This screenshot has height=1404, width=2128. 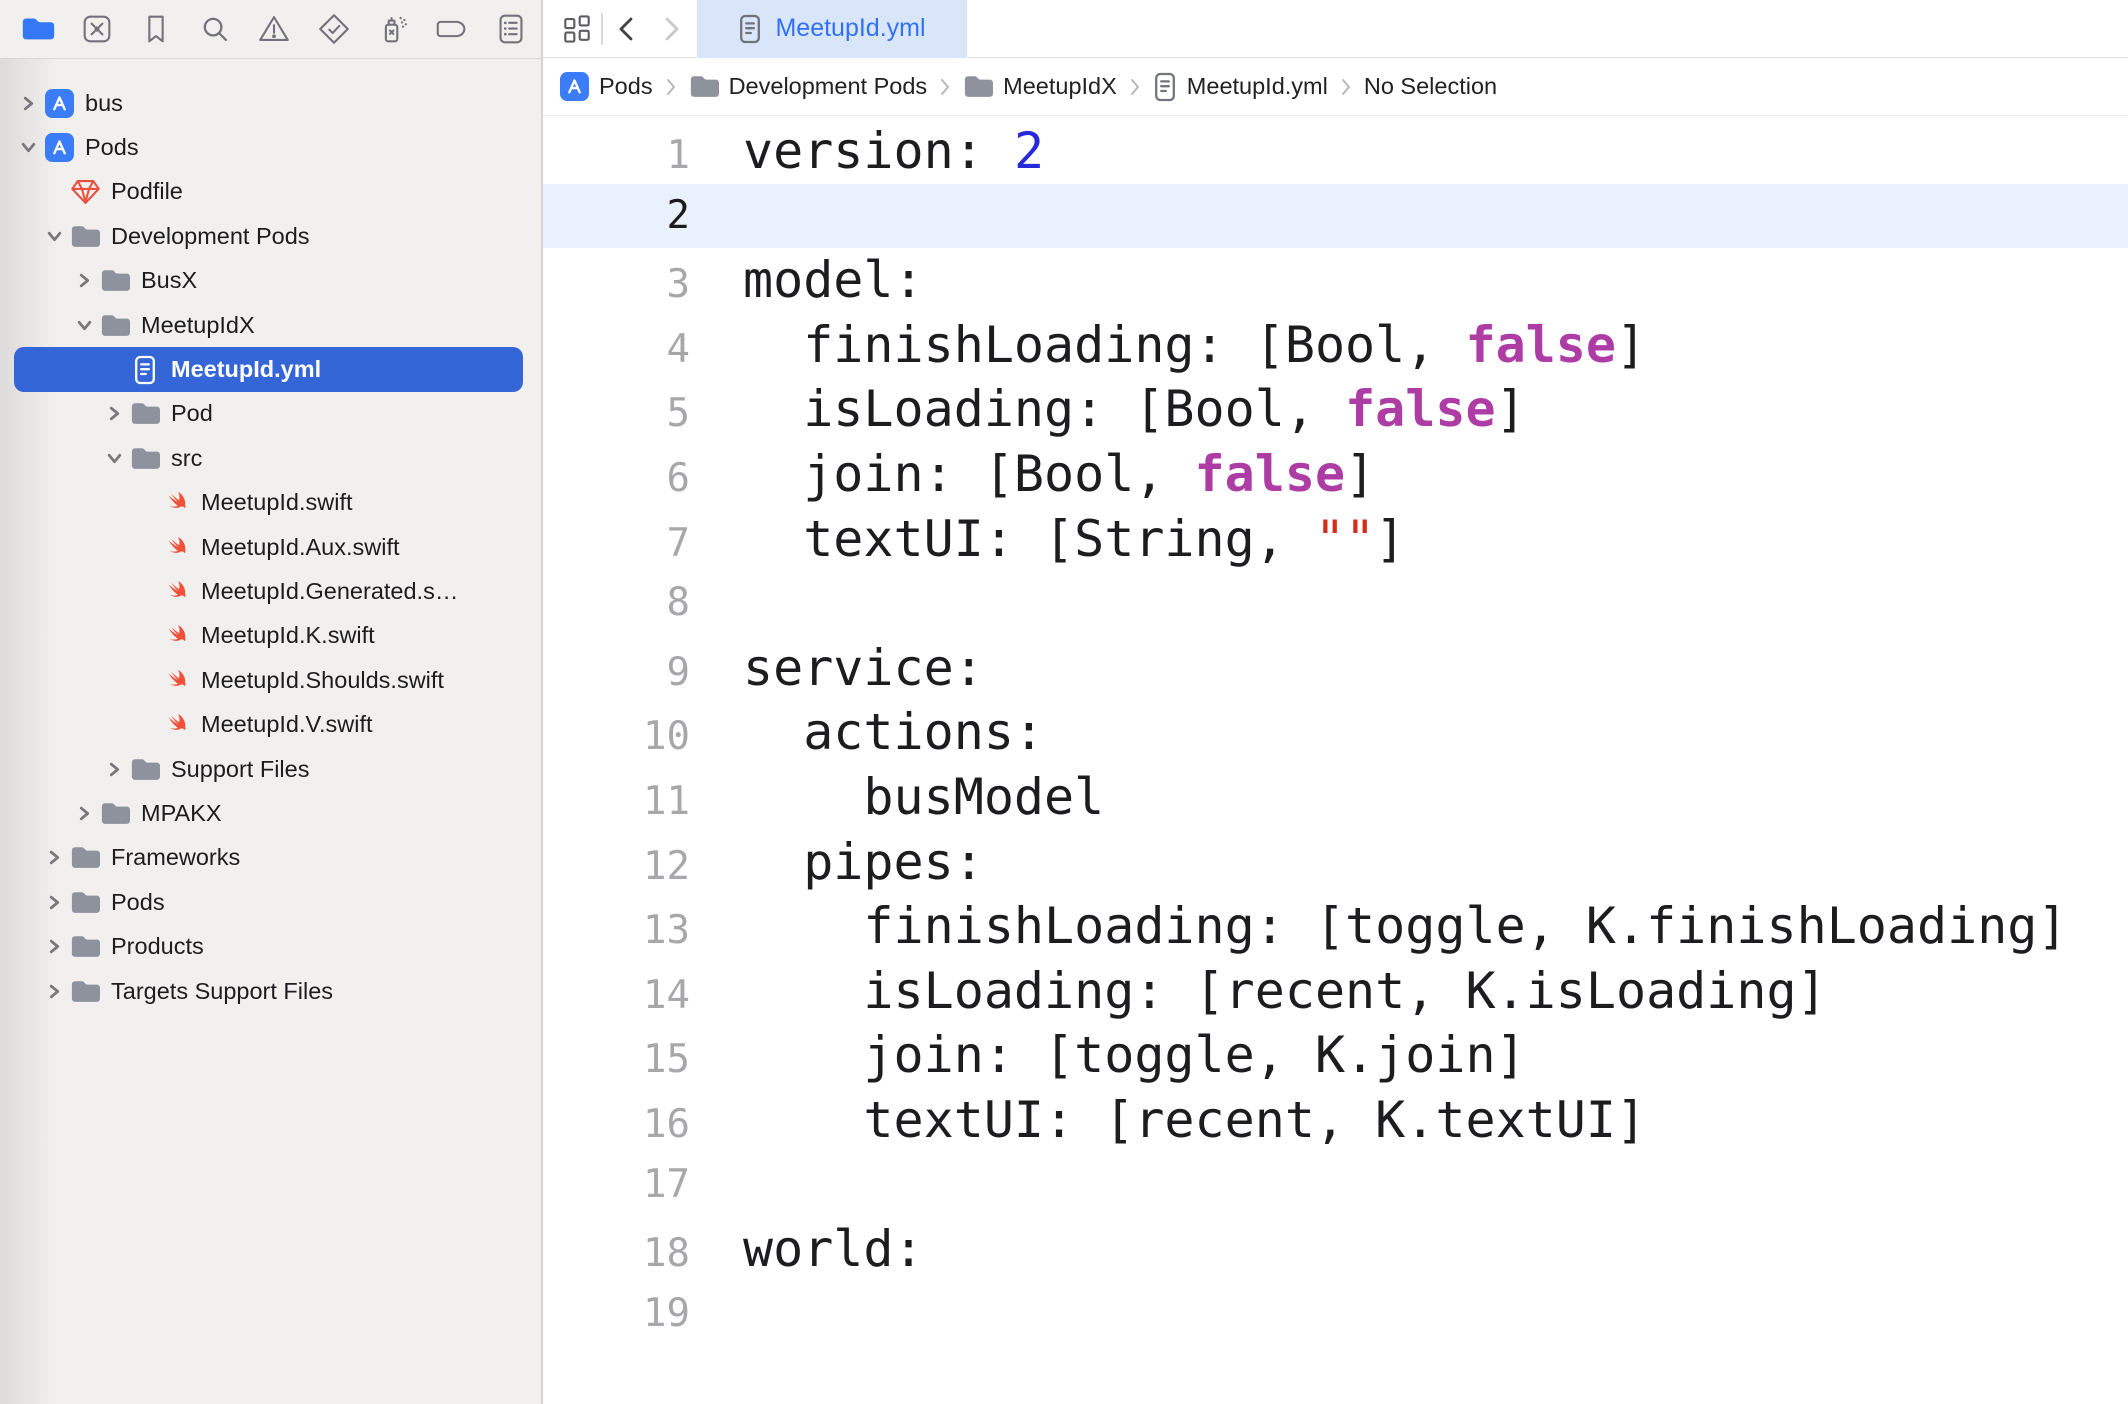 What do you see at coordinates (1335, 862) in the screenshot?
I see `code-line: 12 pipes:` at bounding box center [1335, 862].